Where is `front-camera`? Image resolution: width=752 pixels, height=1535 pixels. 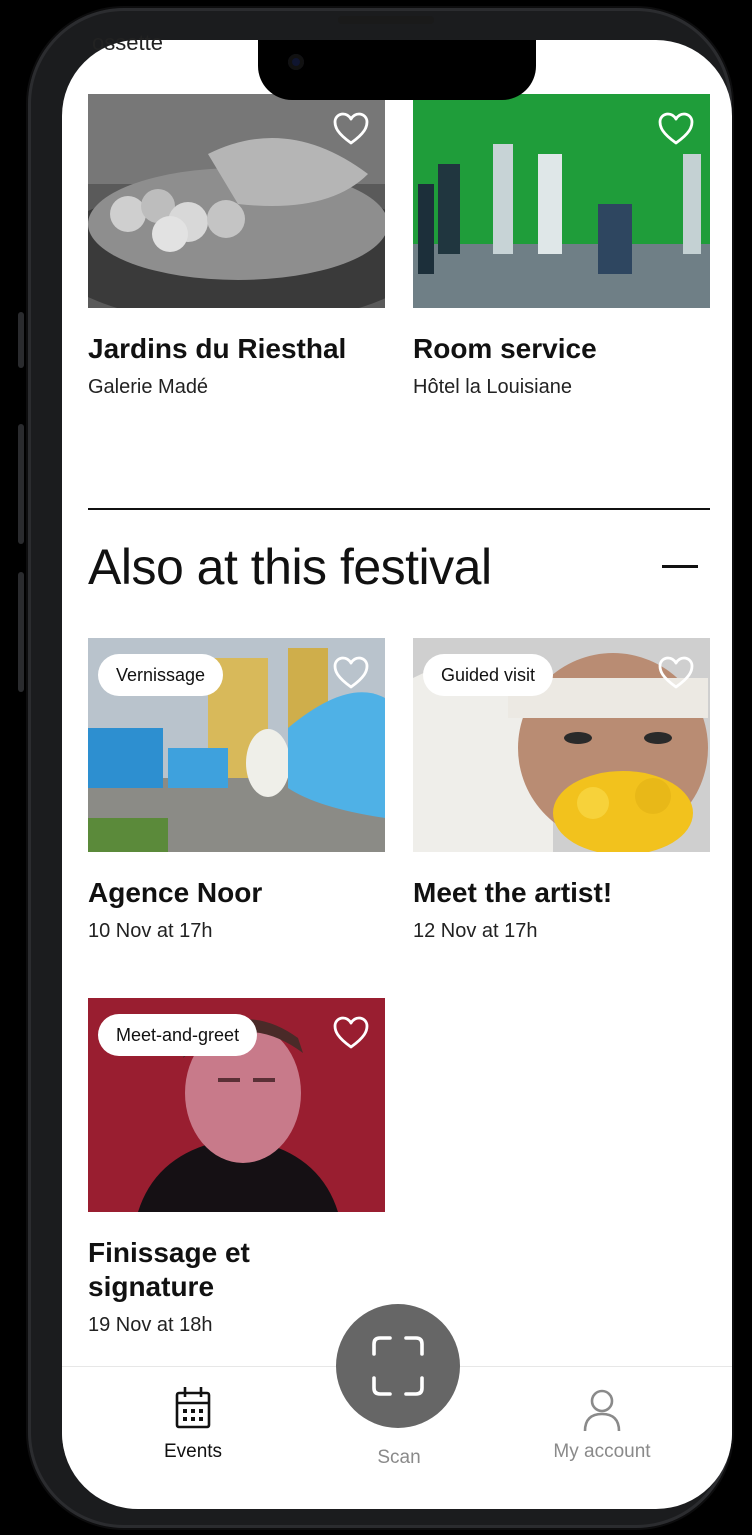 front-camera is located at coordinates (296, 62).